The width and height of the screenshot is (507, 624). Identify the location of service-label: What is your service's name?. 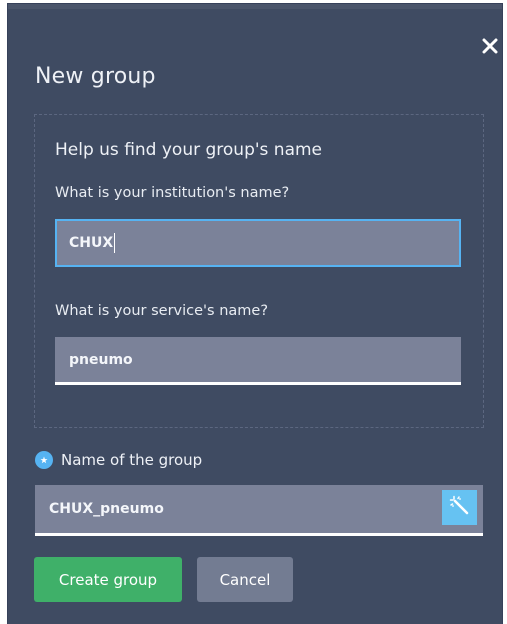
(162, 311).